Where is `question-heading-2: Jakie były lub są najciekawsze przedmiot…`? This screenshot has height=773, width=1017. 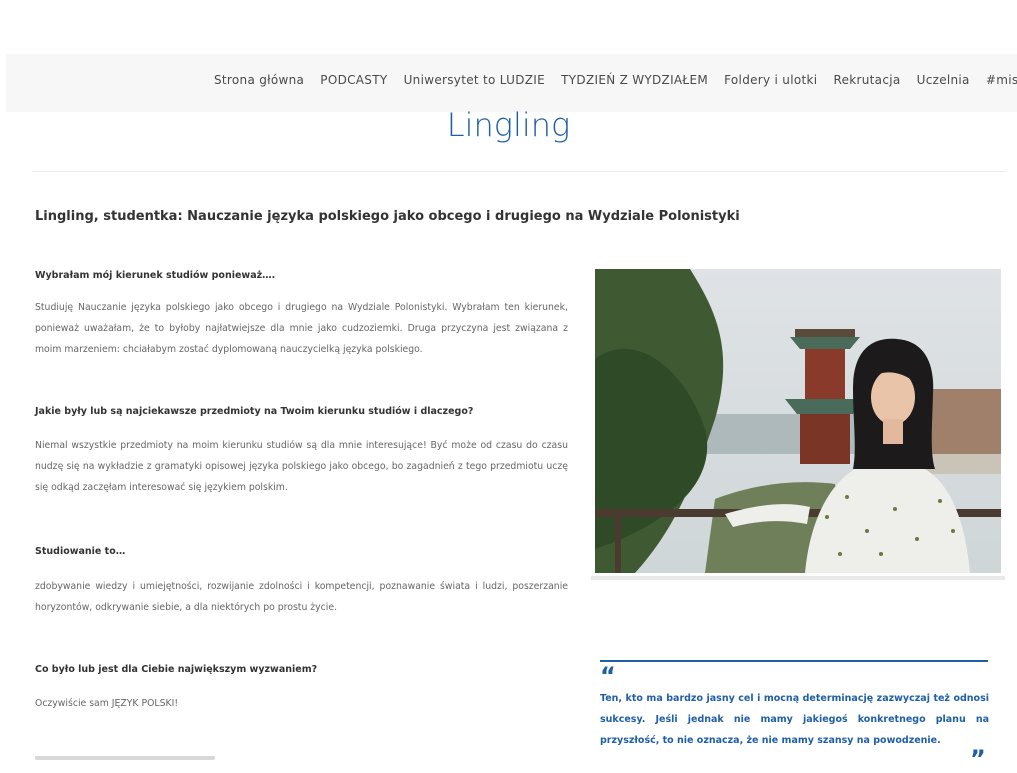
question-heading-2: Jakie były lub są najciekawsze przedmiot… is located at coordinates (254, 411).